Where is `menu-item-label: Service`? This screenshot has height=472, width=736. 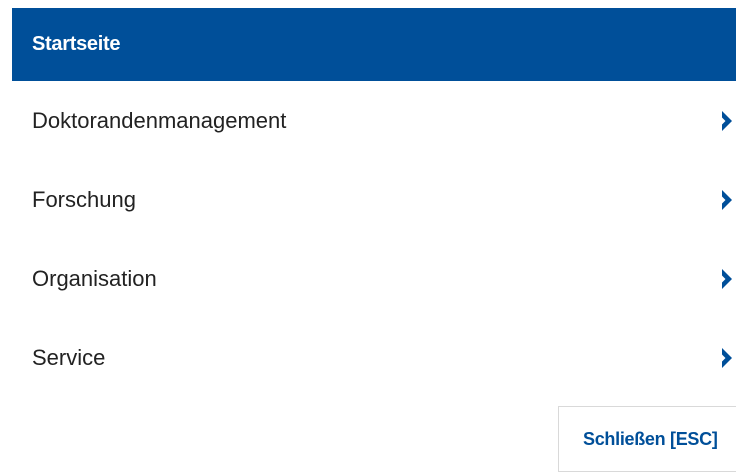
menu-item-label: Service is located at coordinates (69, 357).